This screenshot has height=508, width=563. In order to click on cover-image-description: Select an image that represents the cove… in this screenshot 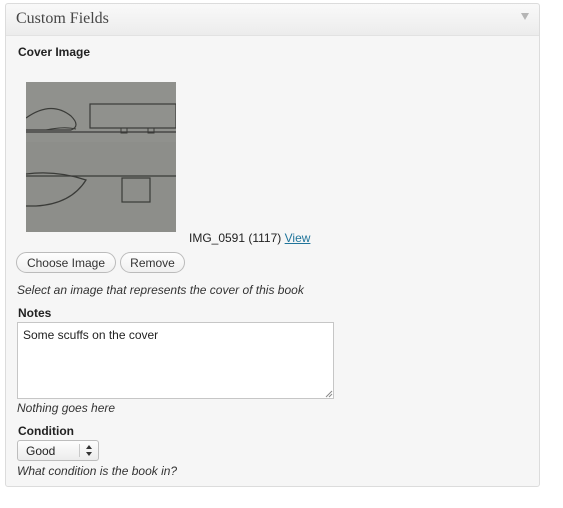, I will do `click(160, 290)`.